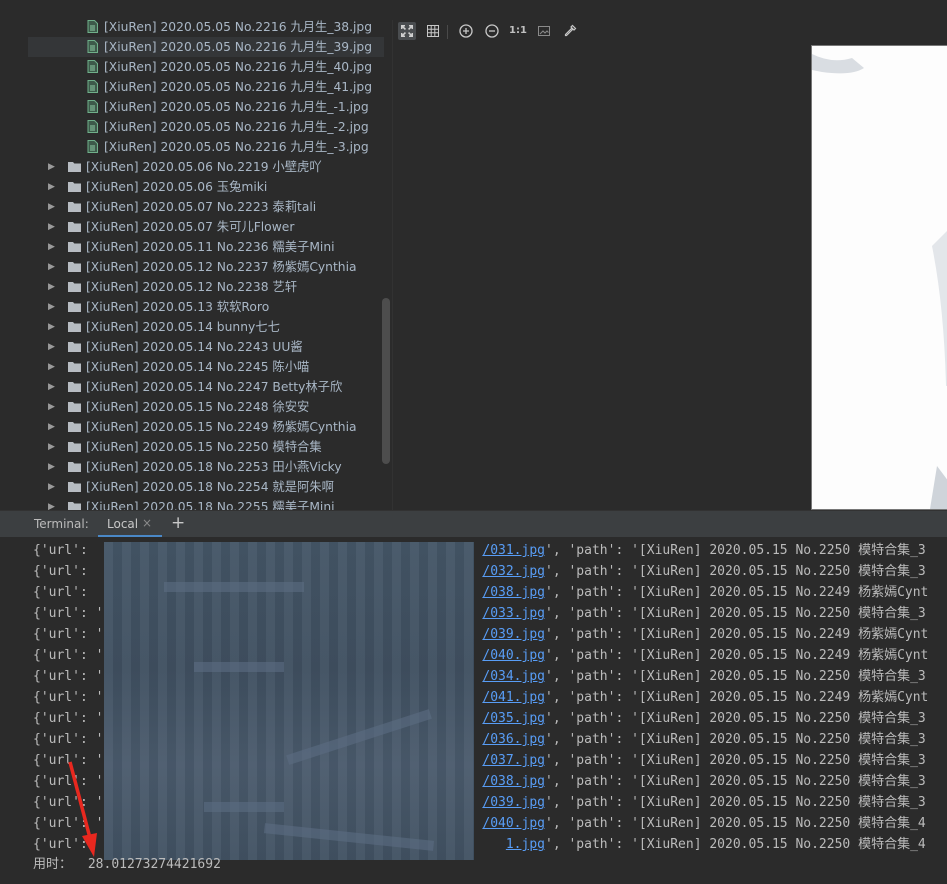  I want to click on tree-folder-item: ▶ [XiuRen] 2020.05.14 No.2245 陈小喵, so click(206, 367).